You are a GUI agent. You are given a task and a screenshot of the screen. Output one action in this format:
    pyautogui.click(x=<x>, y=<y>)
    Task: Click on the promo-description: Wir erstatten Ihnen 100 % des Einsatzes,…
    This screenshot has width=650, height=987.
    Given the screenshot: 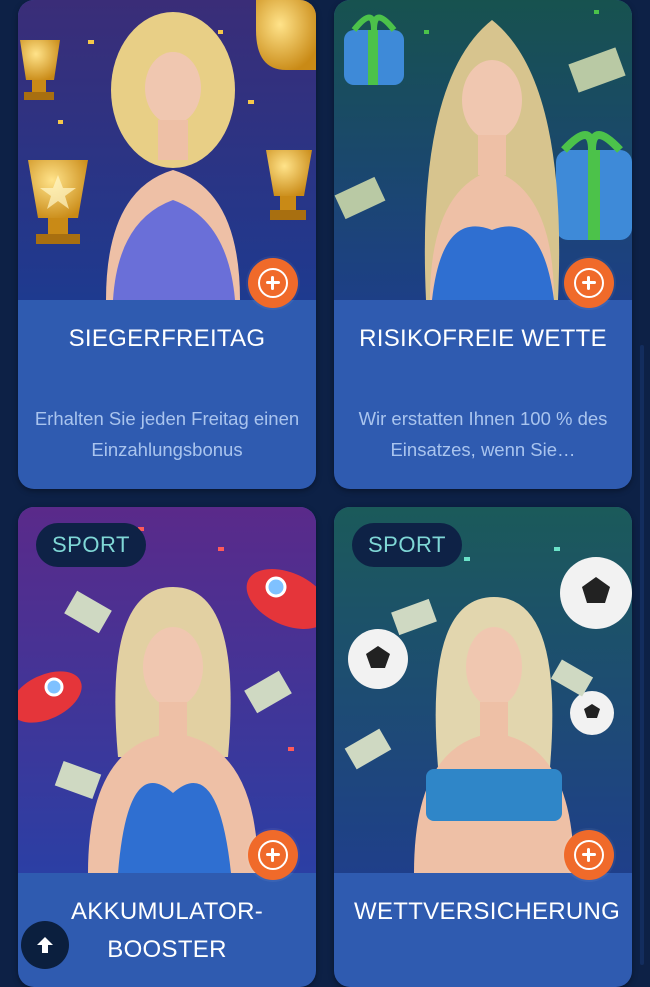 What is the action you would take?
    pyautogui.click(x=483, y=434)
    